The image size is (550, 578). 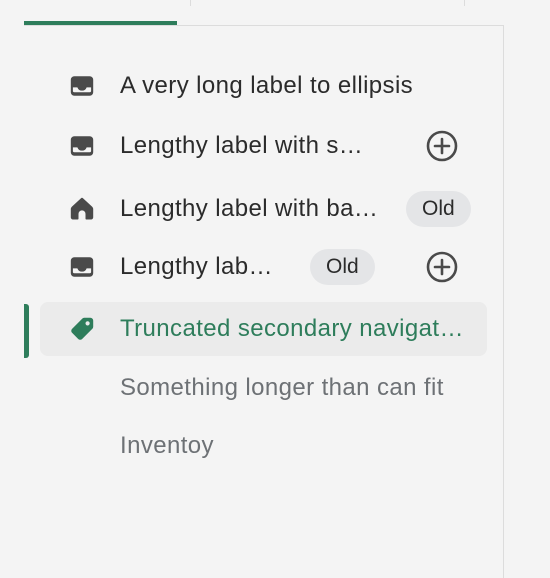 What do you see at coordinates (263, 446) in the screenshot?
I see `nav-sub-item-inventory: Inventoy` at bounding box center [263, 446].